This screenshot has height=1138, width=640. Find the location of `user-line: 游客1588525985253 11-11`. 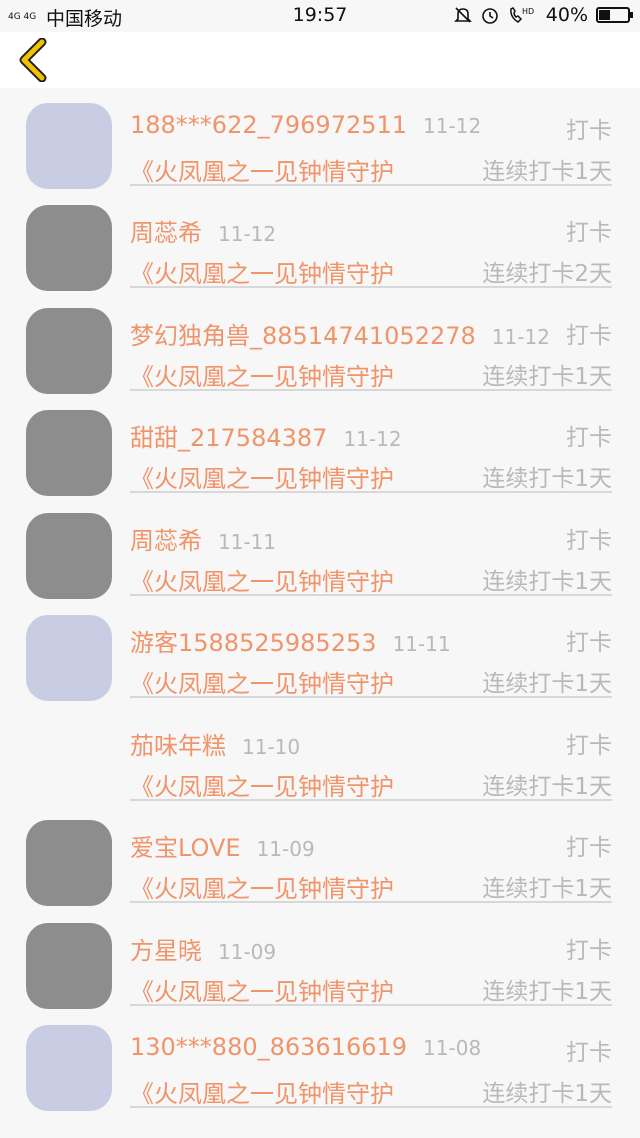

user-line: 游客1588525985253 11-11 is located at coordinates (290, 640).